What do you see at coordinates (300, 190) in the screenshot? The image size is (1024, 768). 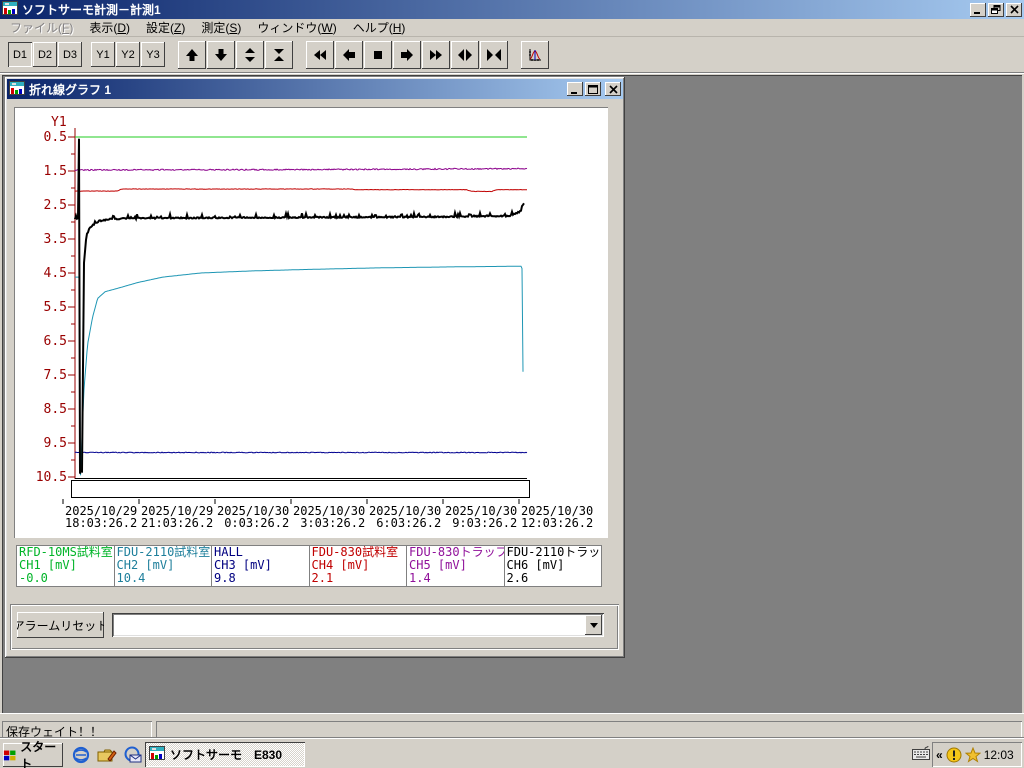 I see `series-ch4` at bounding box center [300, 190].